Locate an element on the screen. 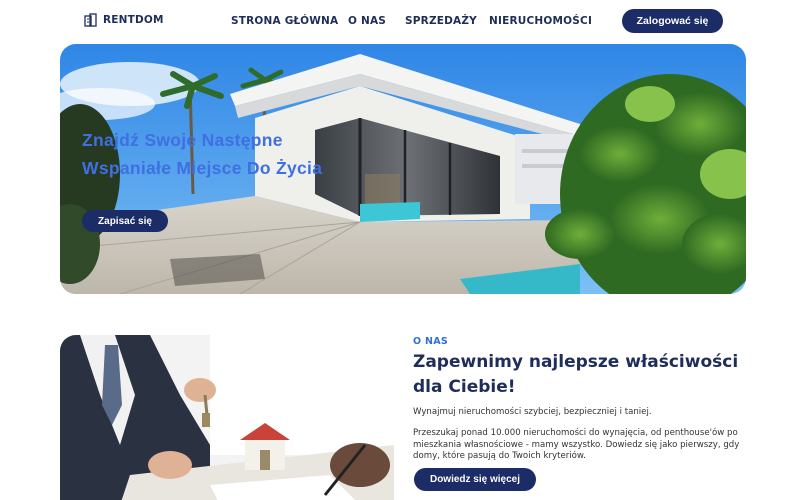 This screenshot has height=500, width=800. about-image is located at coordinates (227, 417).